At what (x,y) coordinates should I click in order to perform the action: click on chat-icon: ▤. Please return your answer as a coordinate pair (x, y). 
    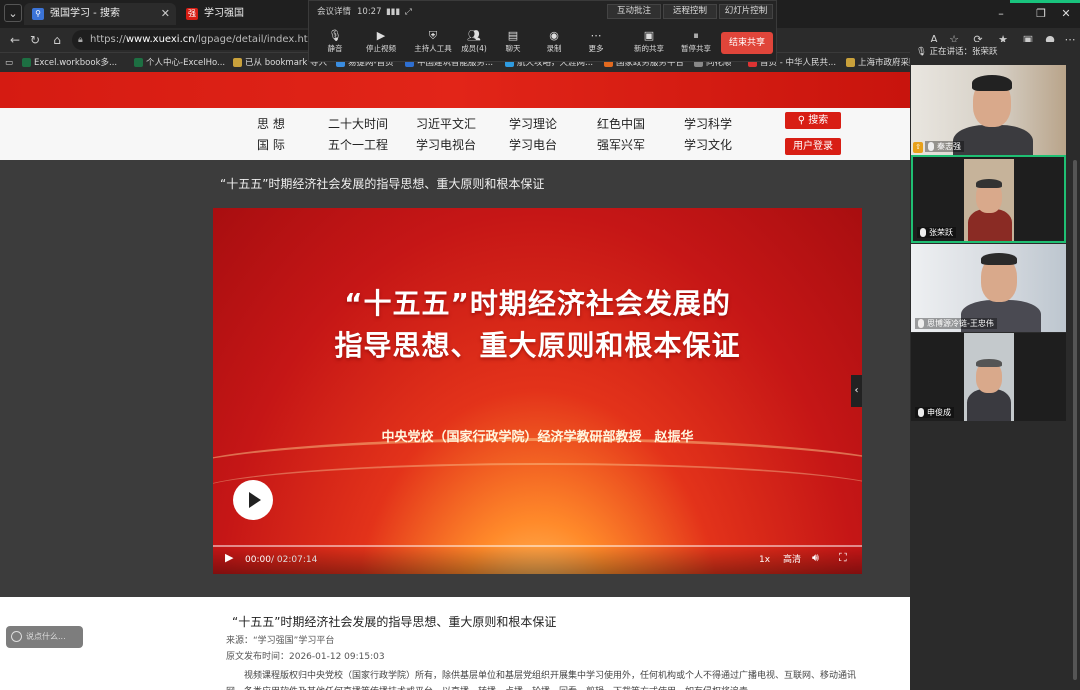
    Looking at the image, I should click on (513, 35).